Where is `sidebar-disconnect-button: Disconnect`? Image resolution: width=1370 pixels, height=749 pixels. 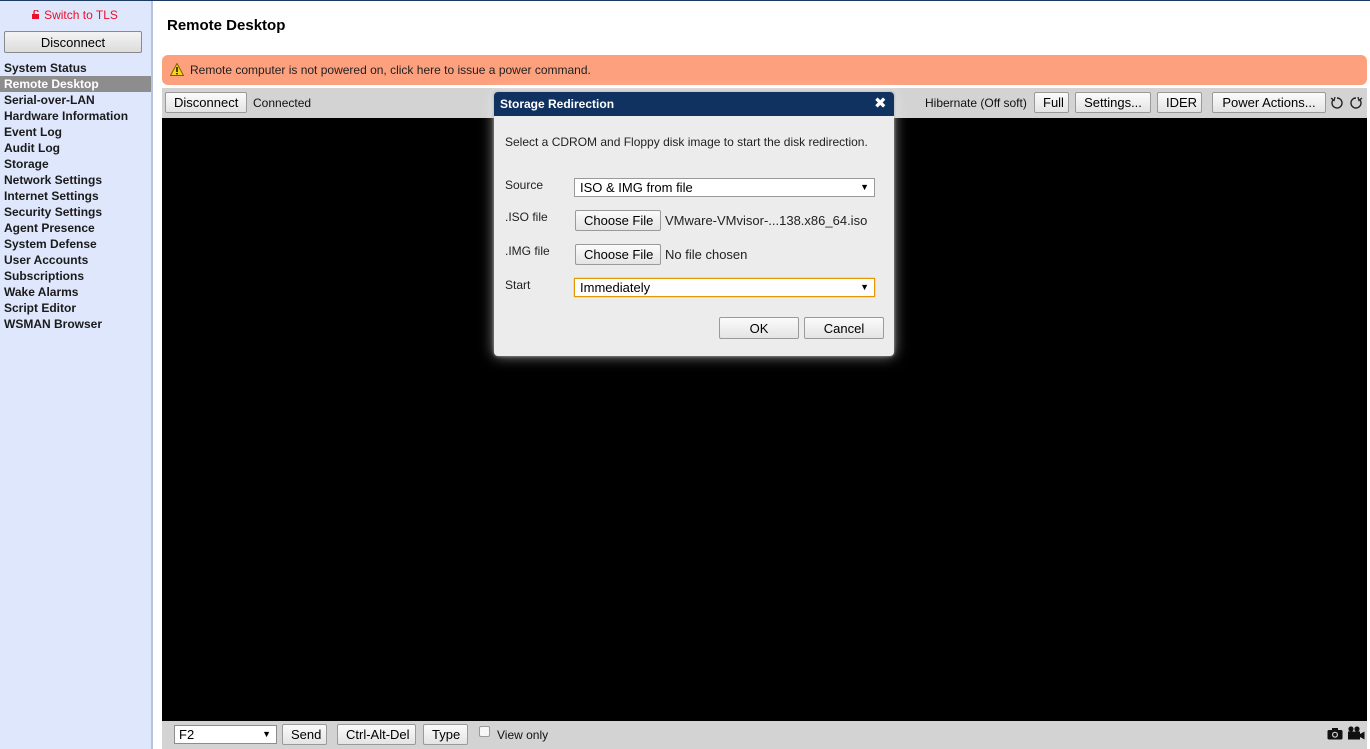
sidebar-disconnect-button: Disconnect is located at coordinates (73, 42).